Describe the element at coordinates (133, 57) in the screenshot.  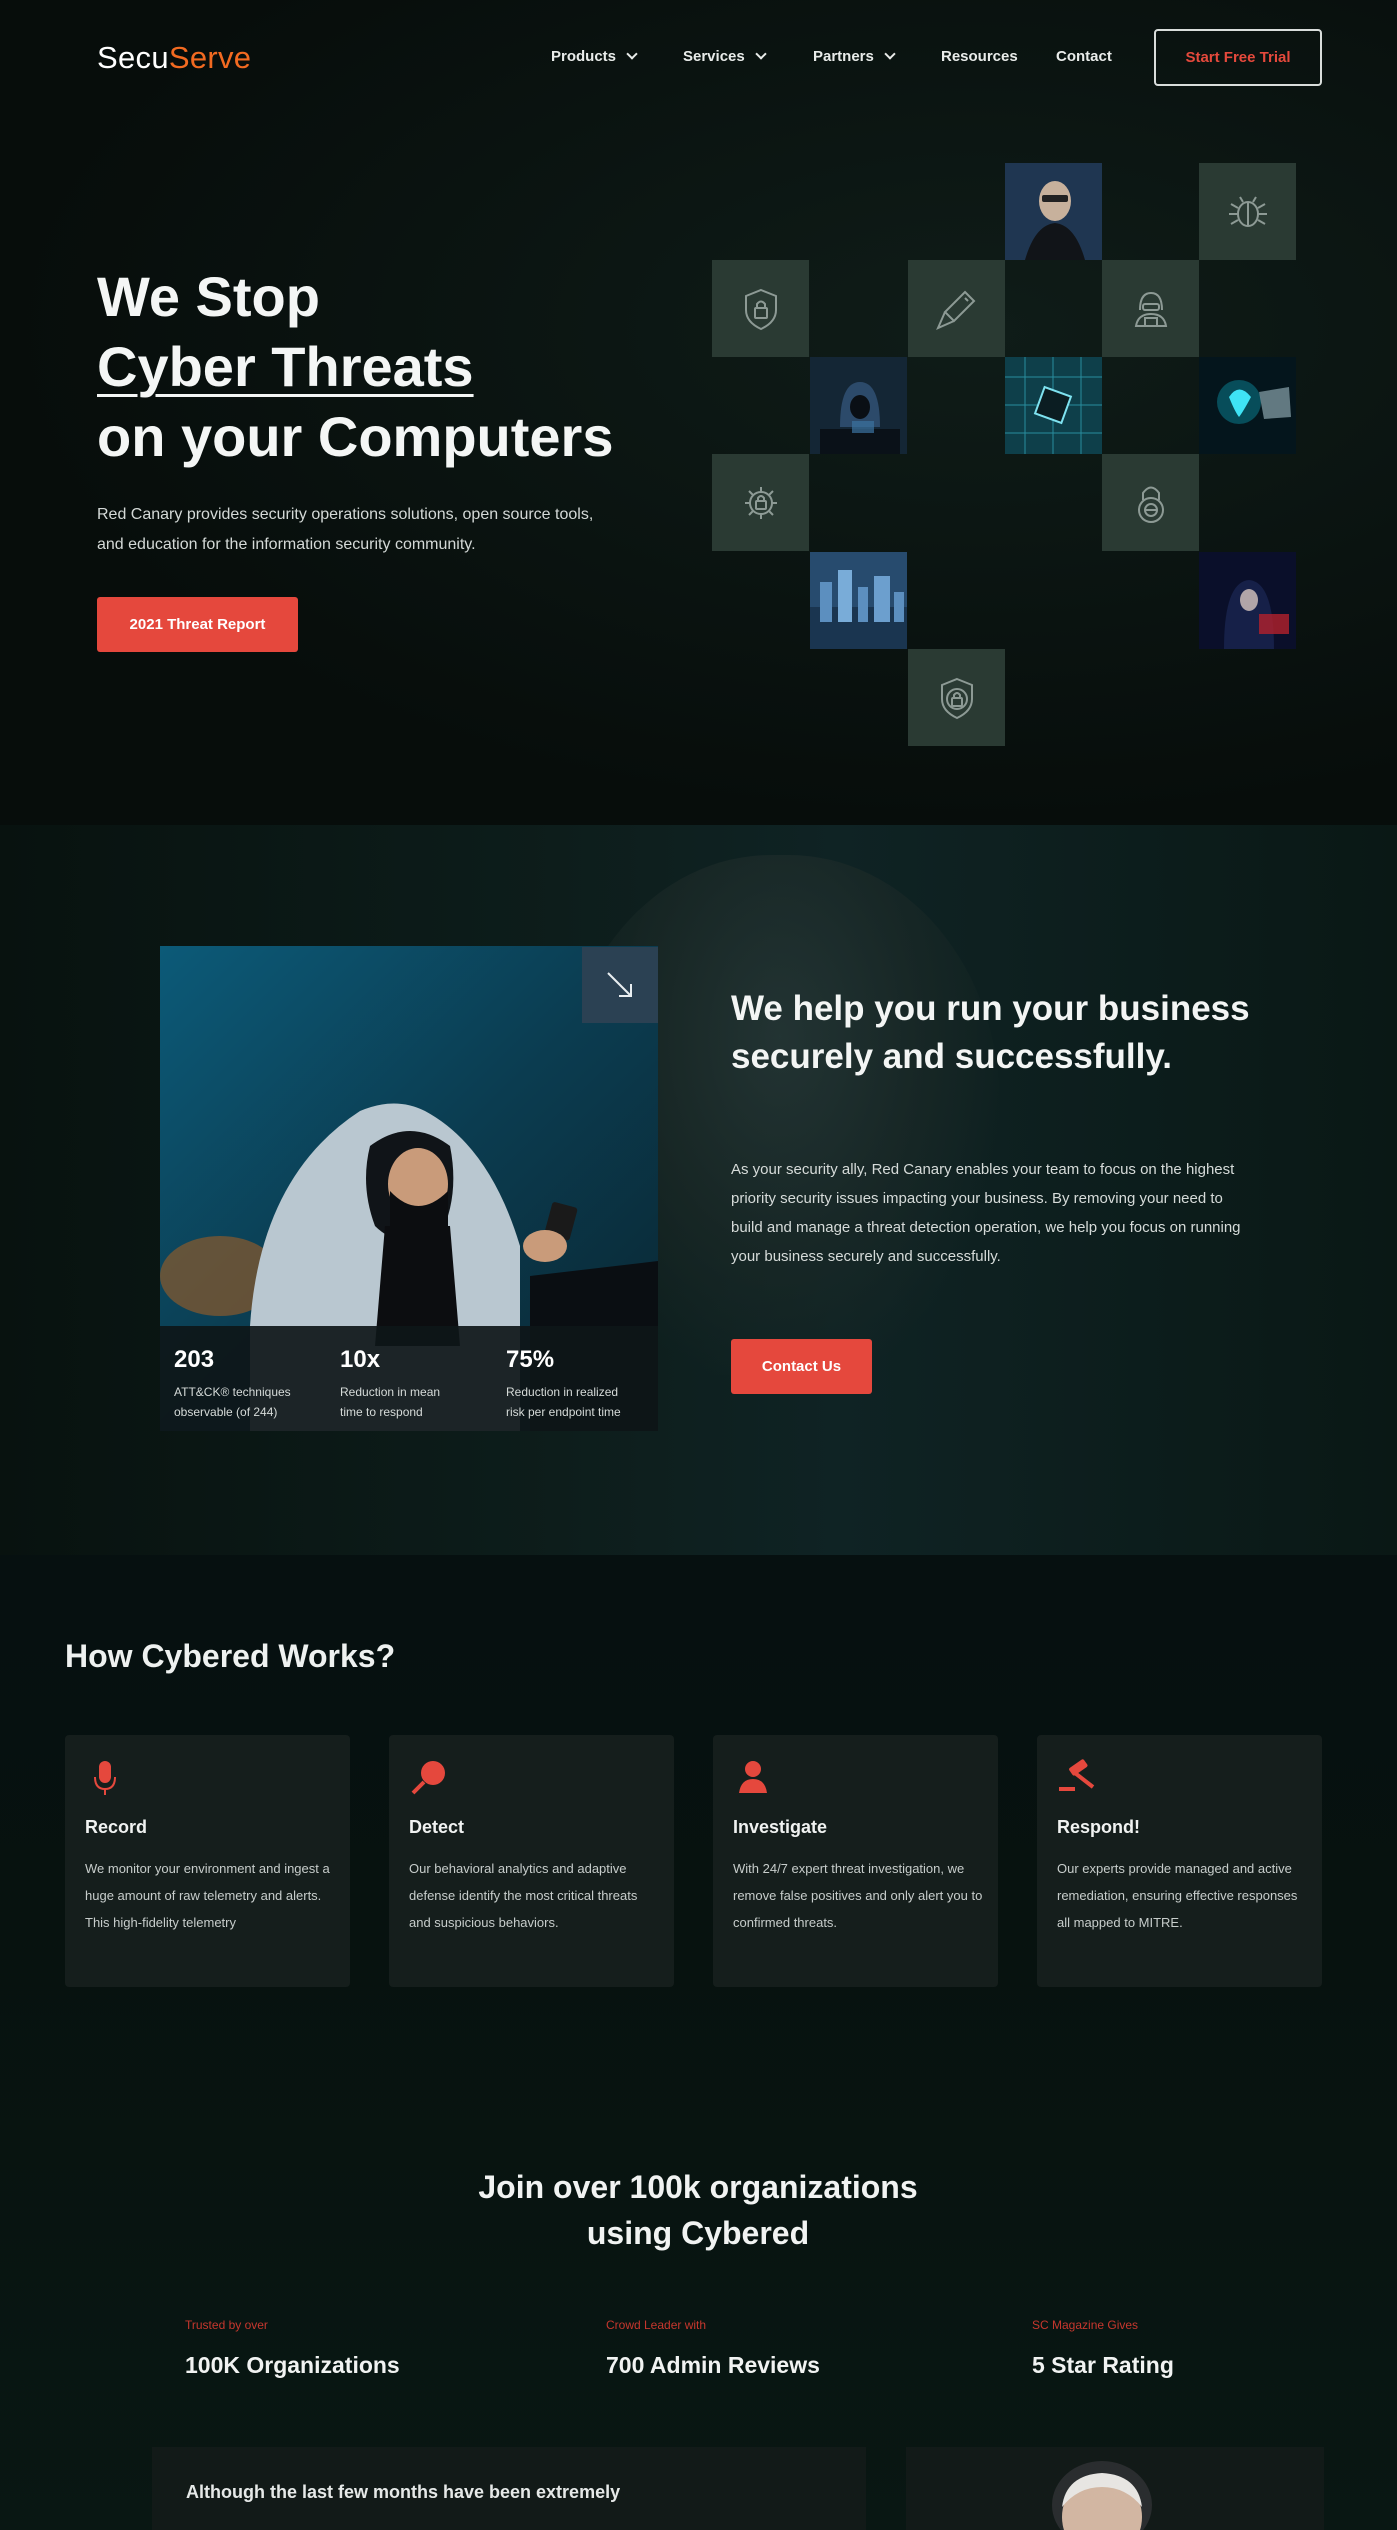
I see `logo-text-primary: Secu` at that location.